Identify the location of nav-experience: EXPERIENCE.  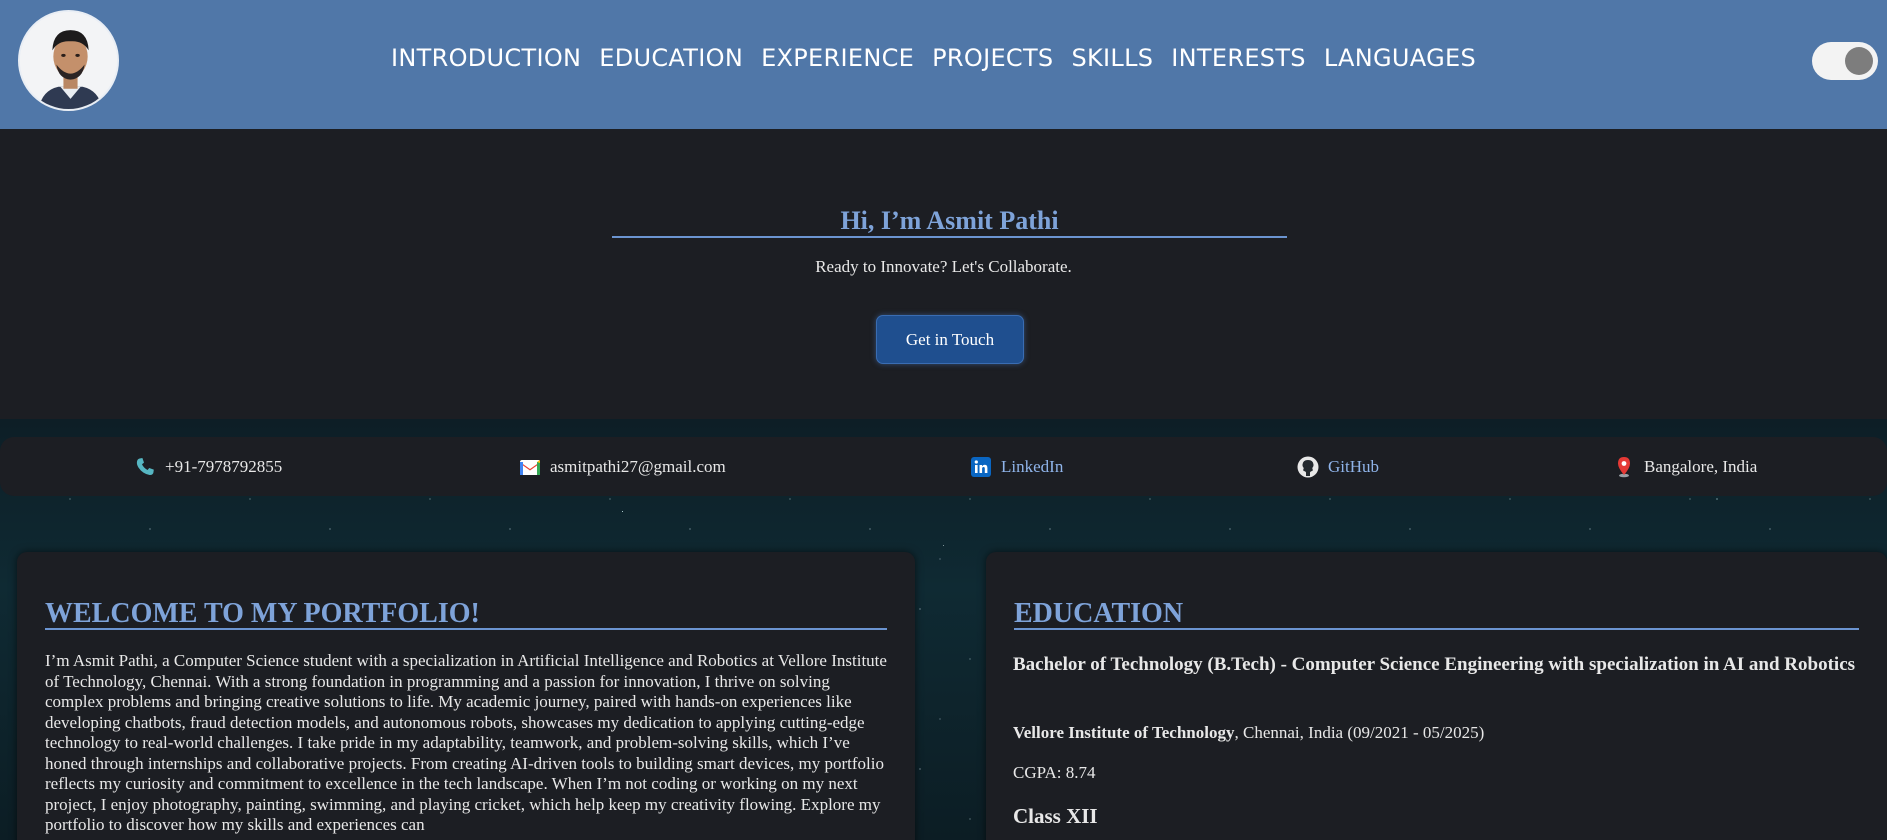
(837, 58).